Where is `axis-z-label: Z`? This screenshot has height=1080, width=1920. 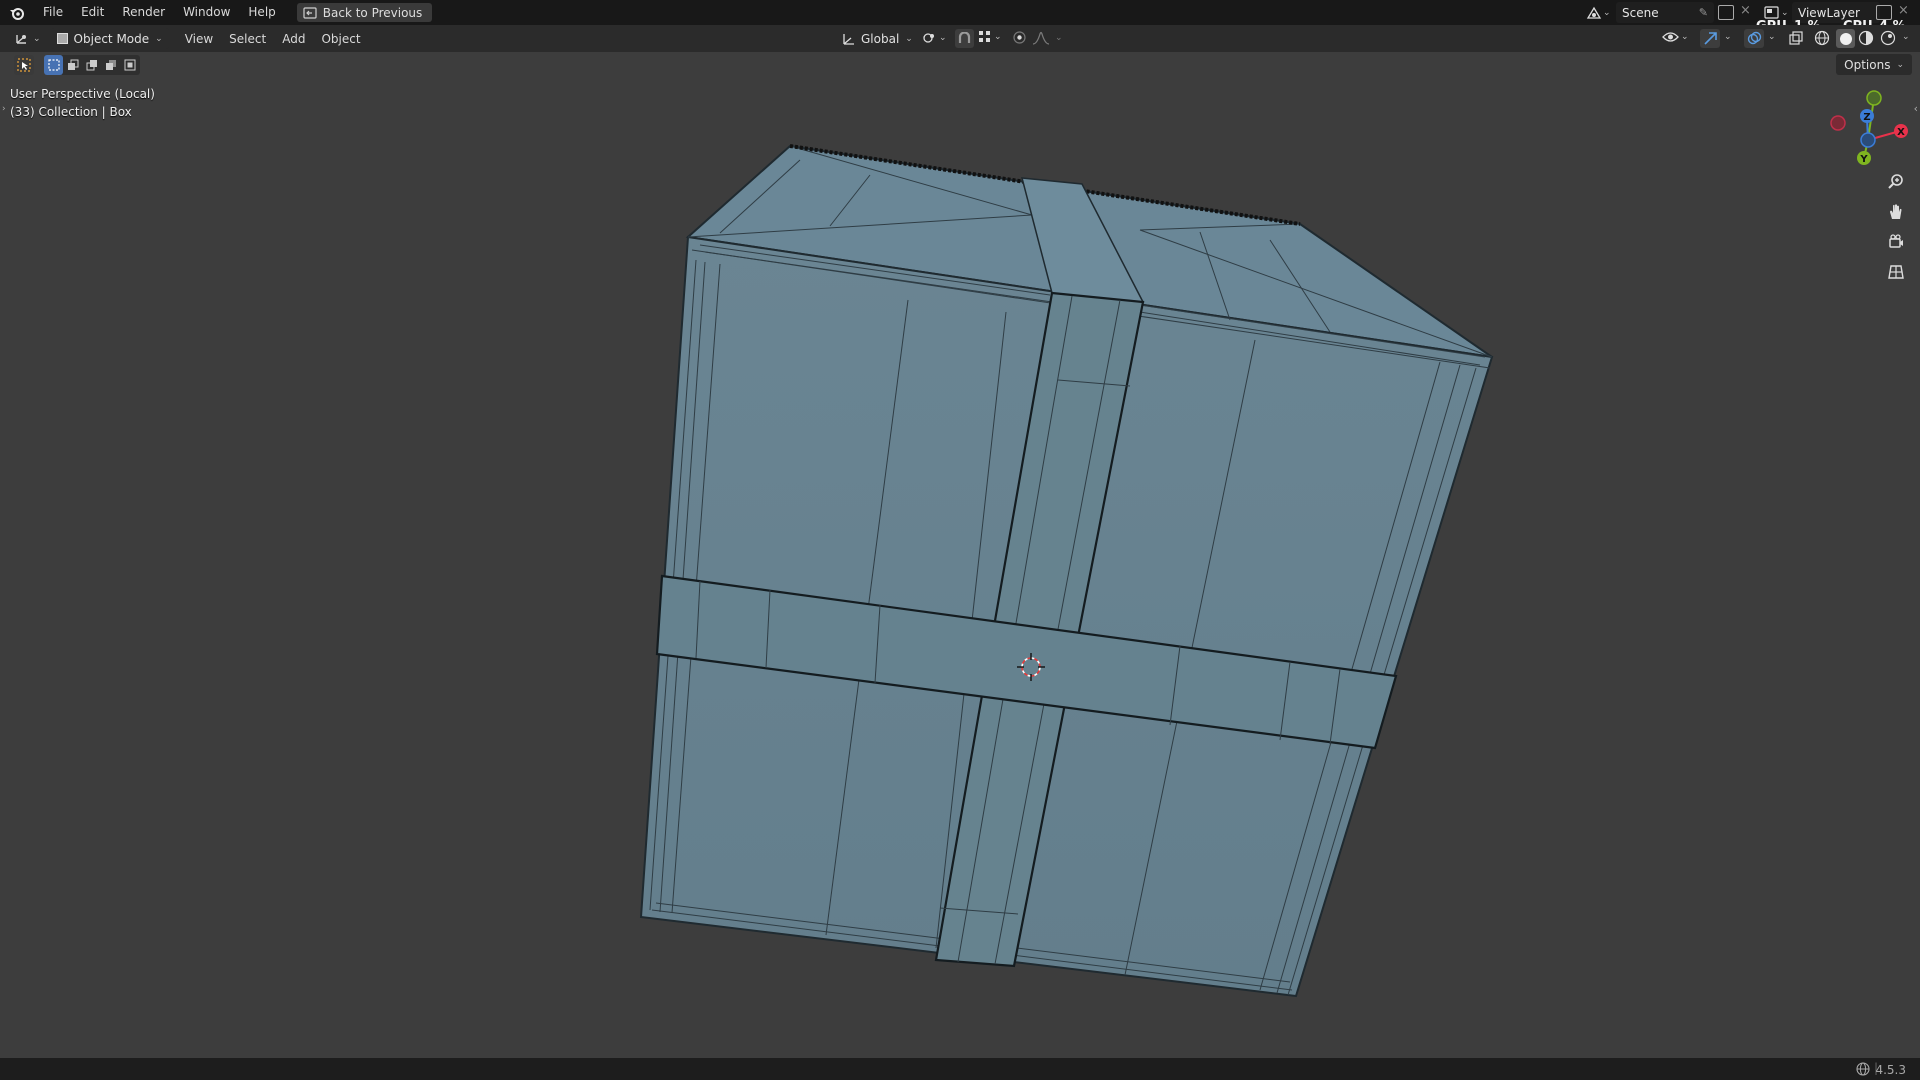
axis-z-label: Z is located at coordinates (1866, 117).